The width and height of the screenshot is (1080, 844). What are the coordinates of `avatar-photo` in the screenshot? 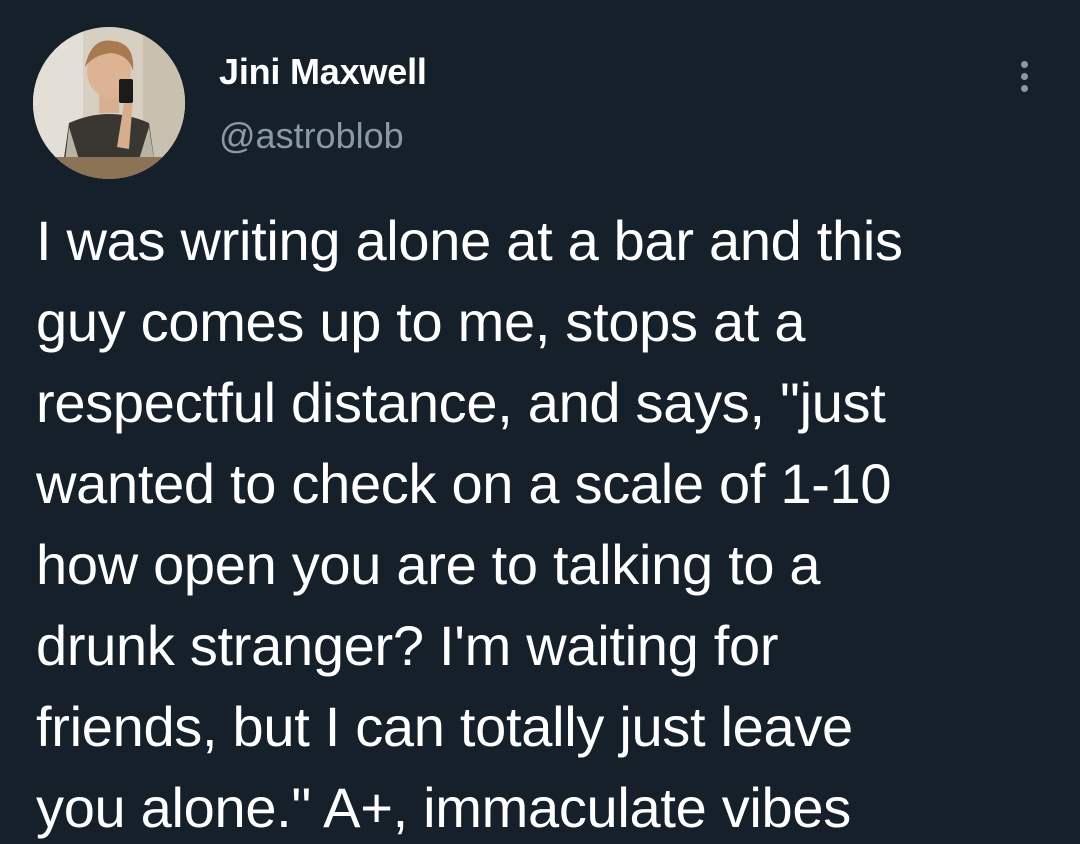 It's located at (109, 103).